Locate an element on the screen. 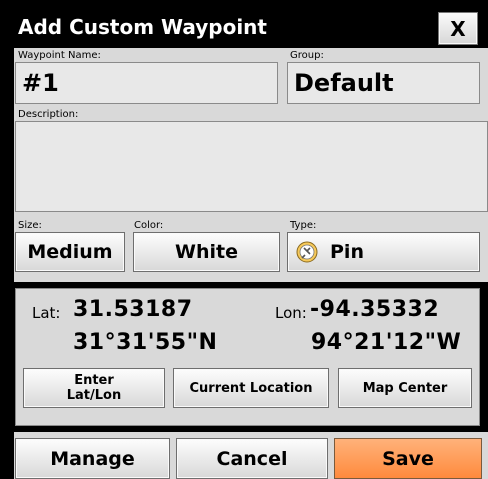  enter-latlon-button: Enter Lat/Lon is located at coordinates (94, 388).